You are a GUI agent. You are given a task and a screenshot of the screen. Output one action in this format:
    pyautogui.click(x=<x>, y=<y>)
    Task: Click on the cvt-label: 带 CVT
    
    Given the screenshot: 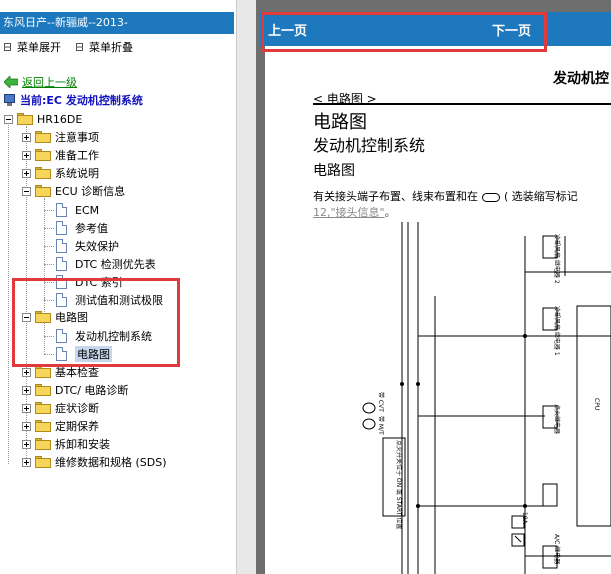 What is the action you would take?
    pyautogui.click(x=381, y=402)
    